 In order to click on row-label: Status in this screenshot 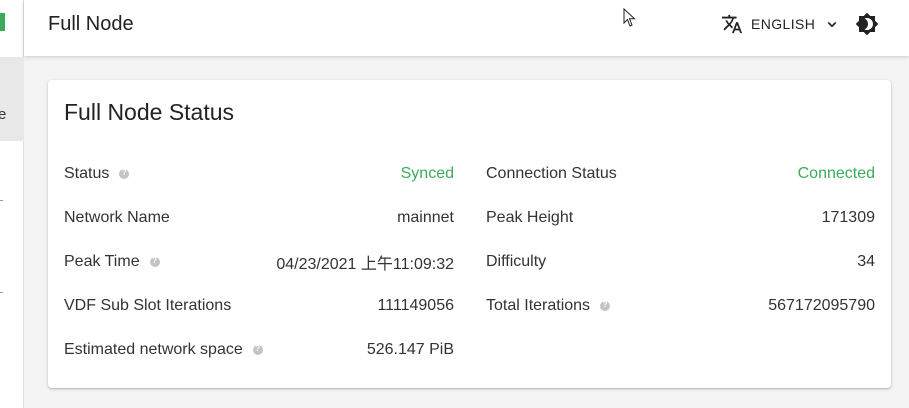, I will do `click(87, 173)`.